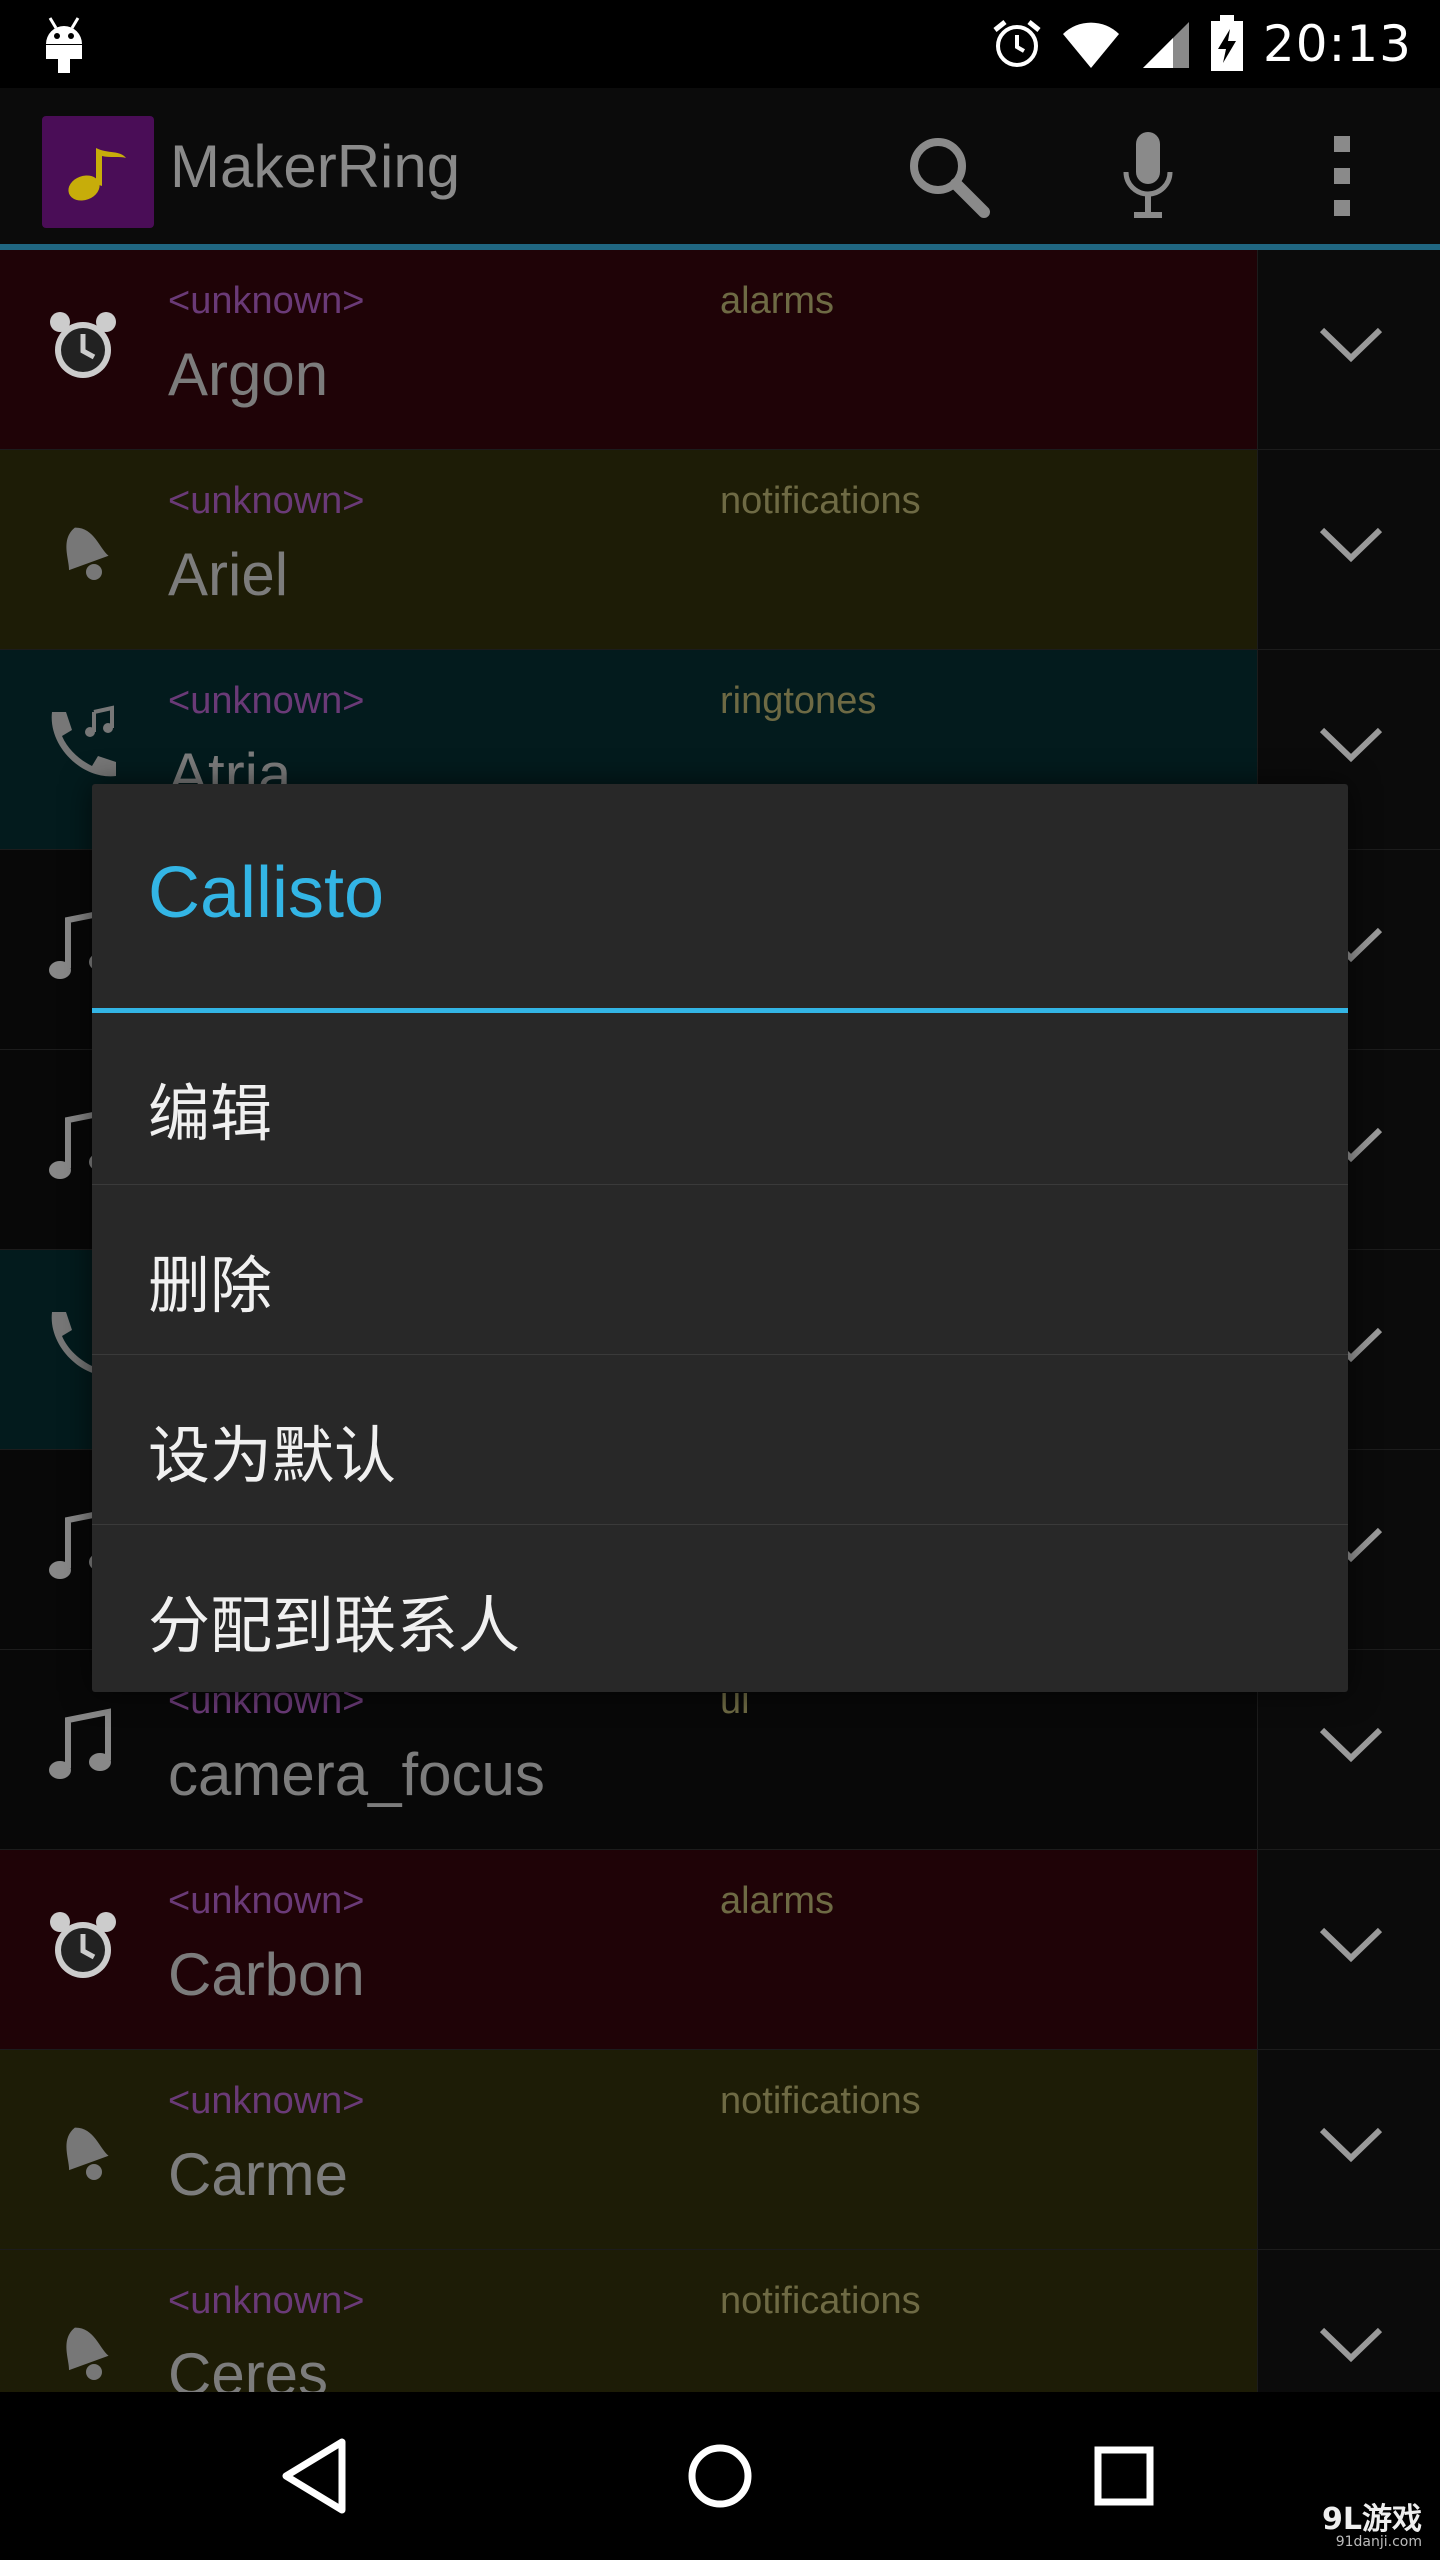 The image size is (1440, 2560). Describe the element at coordinates (266, 1974) in the screenshot. I see `item-name: Carbon` at that location.